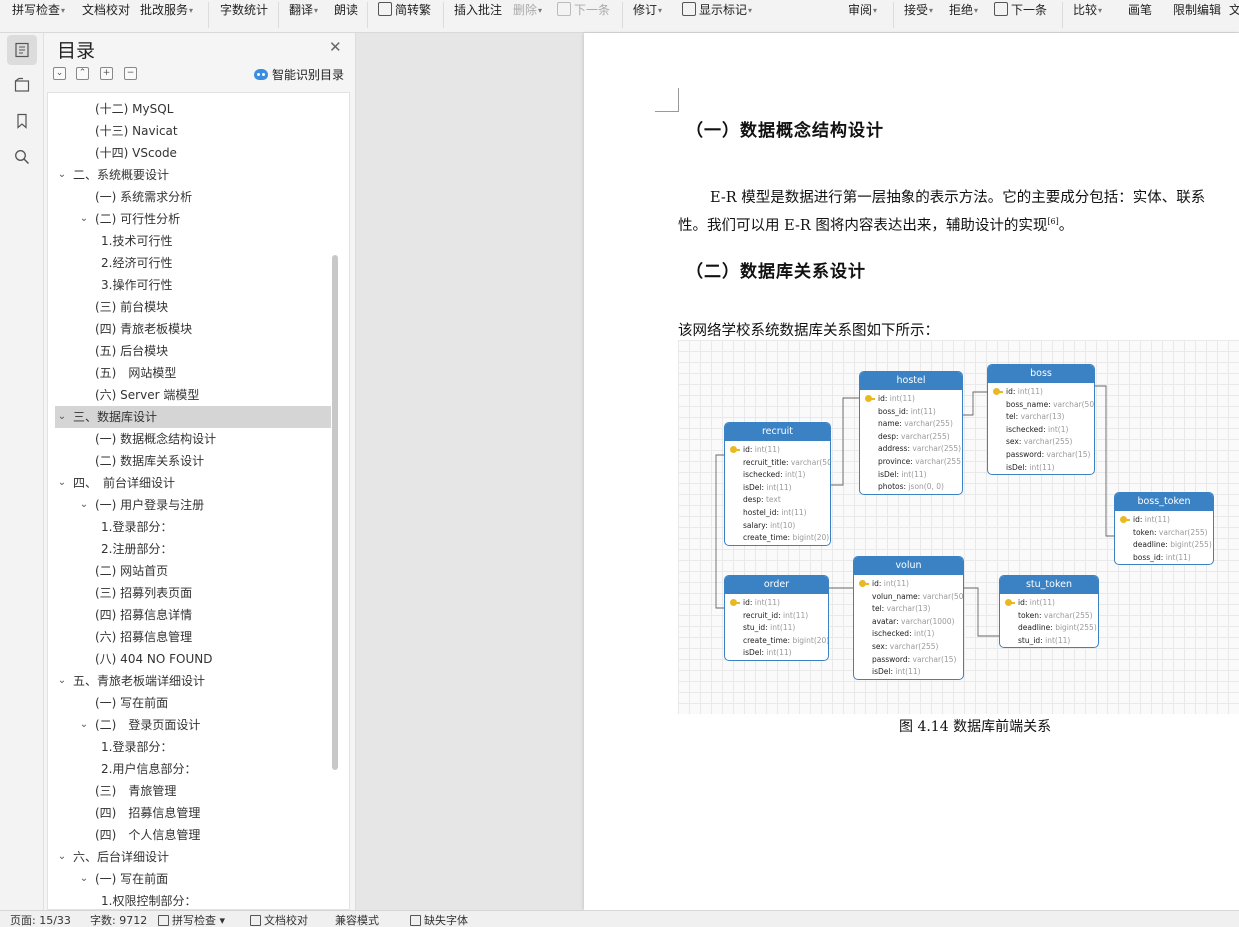  I want to click on er-field: id: int(11), so click(908, 584).